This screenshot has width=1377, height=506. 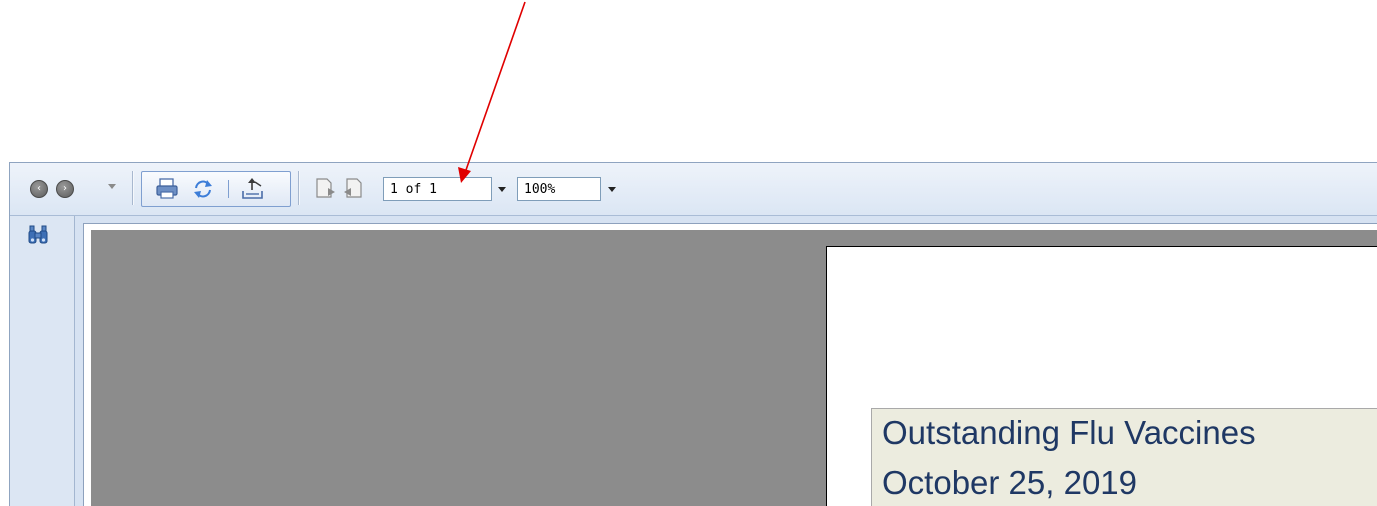 What do you see at coordinates (65, 189) in the screenshot?
I see `forward-circle-icon: ›` at bounding box center [65, 189].